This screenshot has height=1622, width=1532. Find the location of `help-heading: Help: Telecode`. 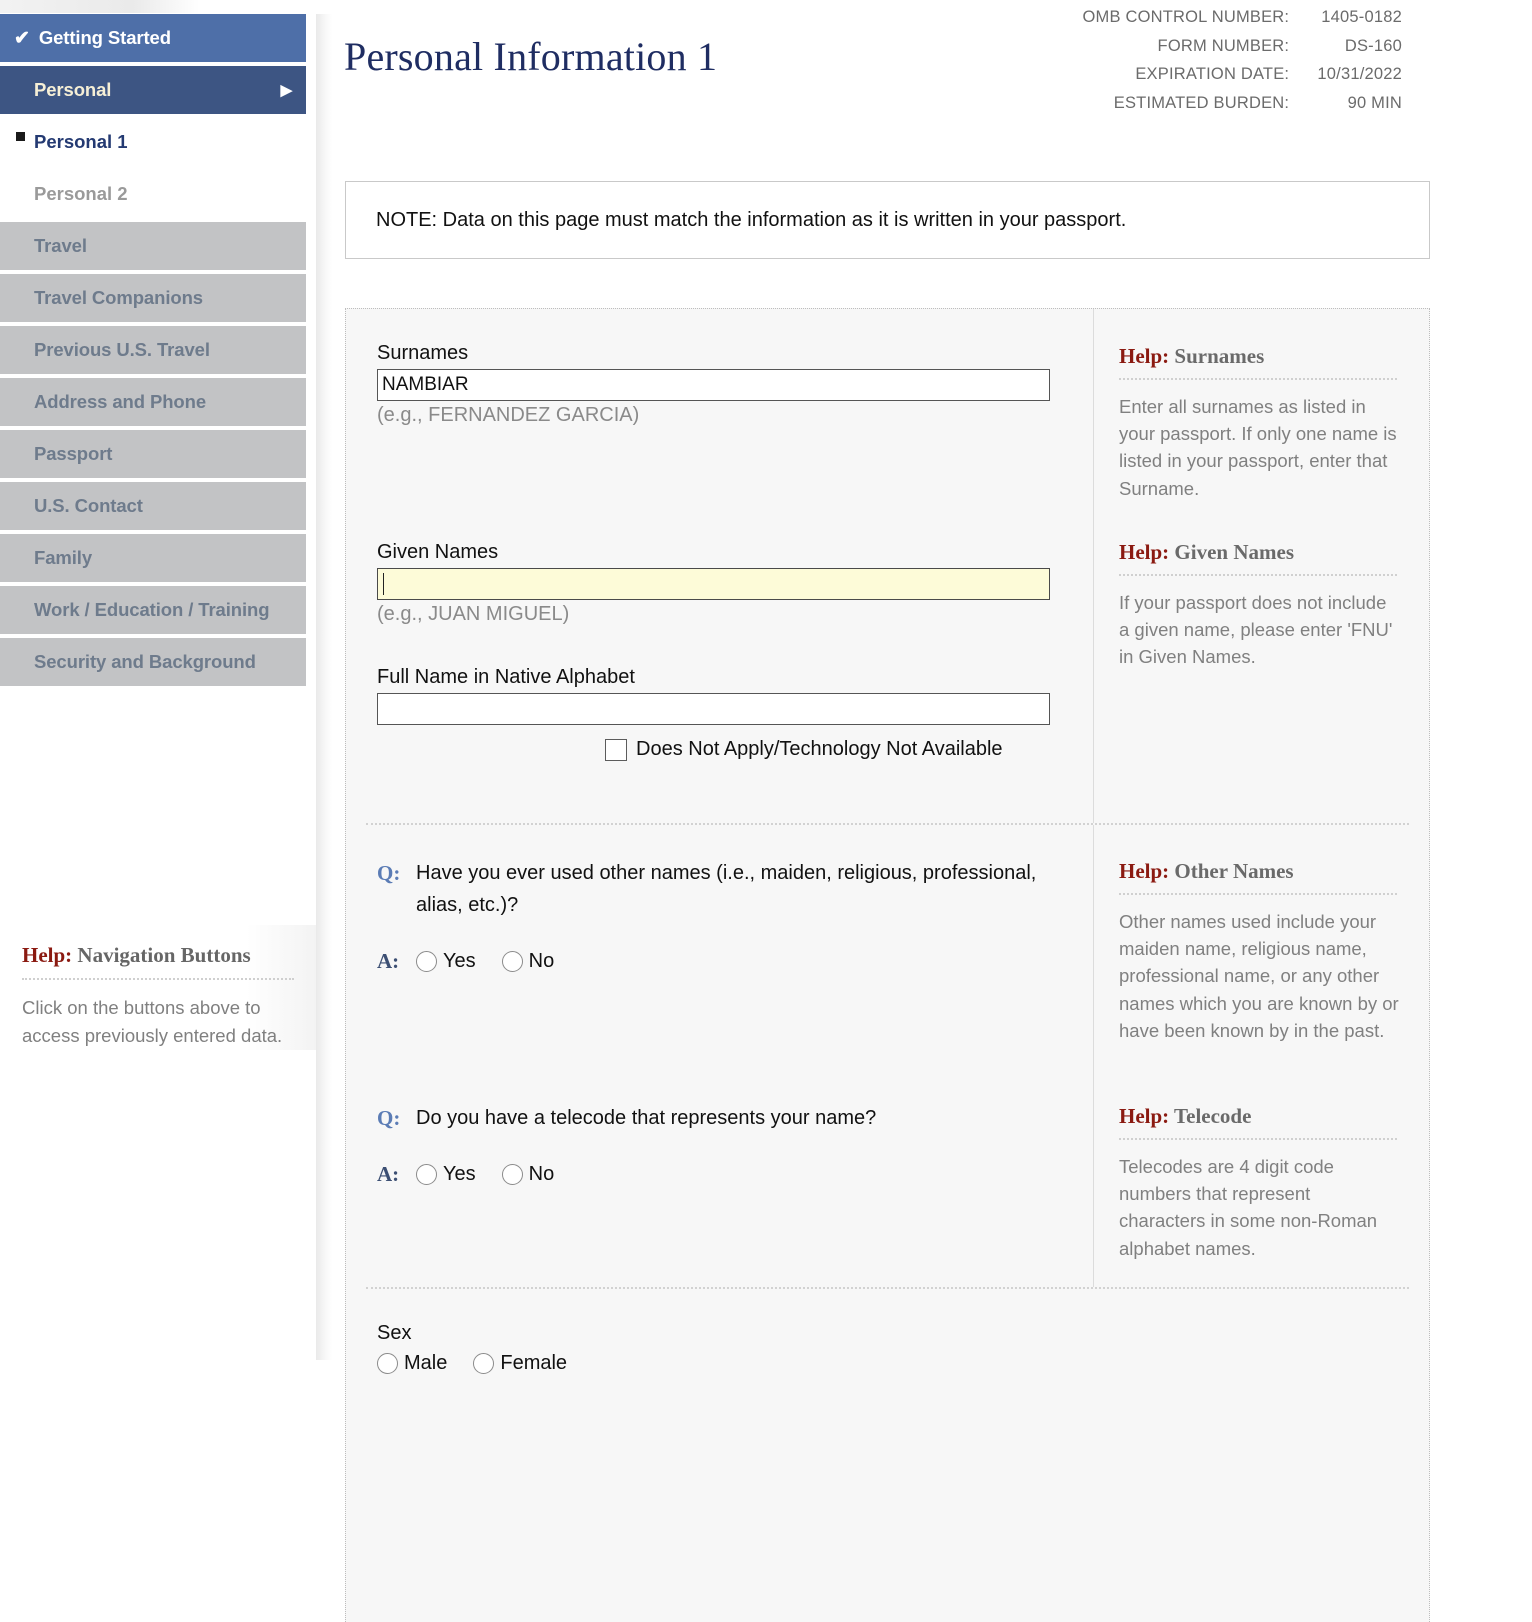

help-heading: Help: Telecode is located at coordinates (1259, 1121).